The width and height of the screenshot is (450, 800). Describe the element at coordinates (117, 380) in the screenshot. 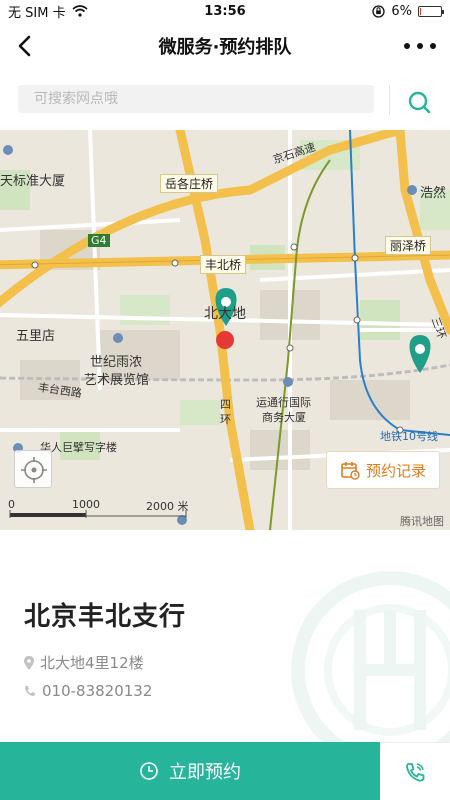

I see `map-label: 艺术展览馆` at that location.